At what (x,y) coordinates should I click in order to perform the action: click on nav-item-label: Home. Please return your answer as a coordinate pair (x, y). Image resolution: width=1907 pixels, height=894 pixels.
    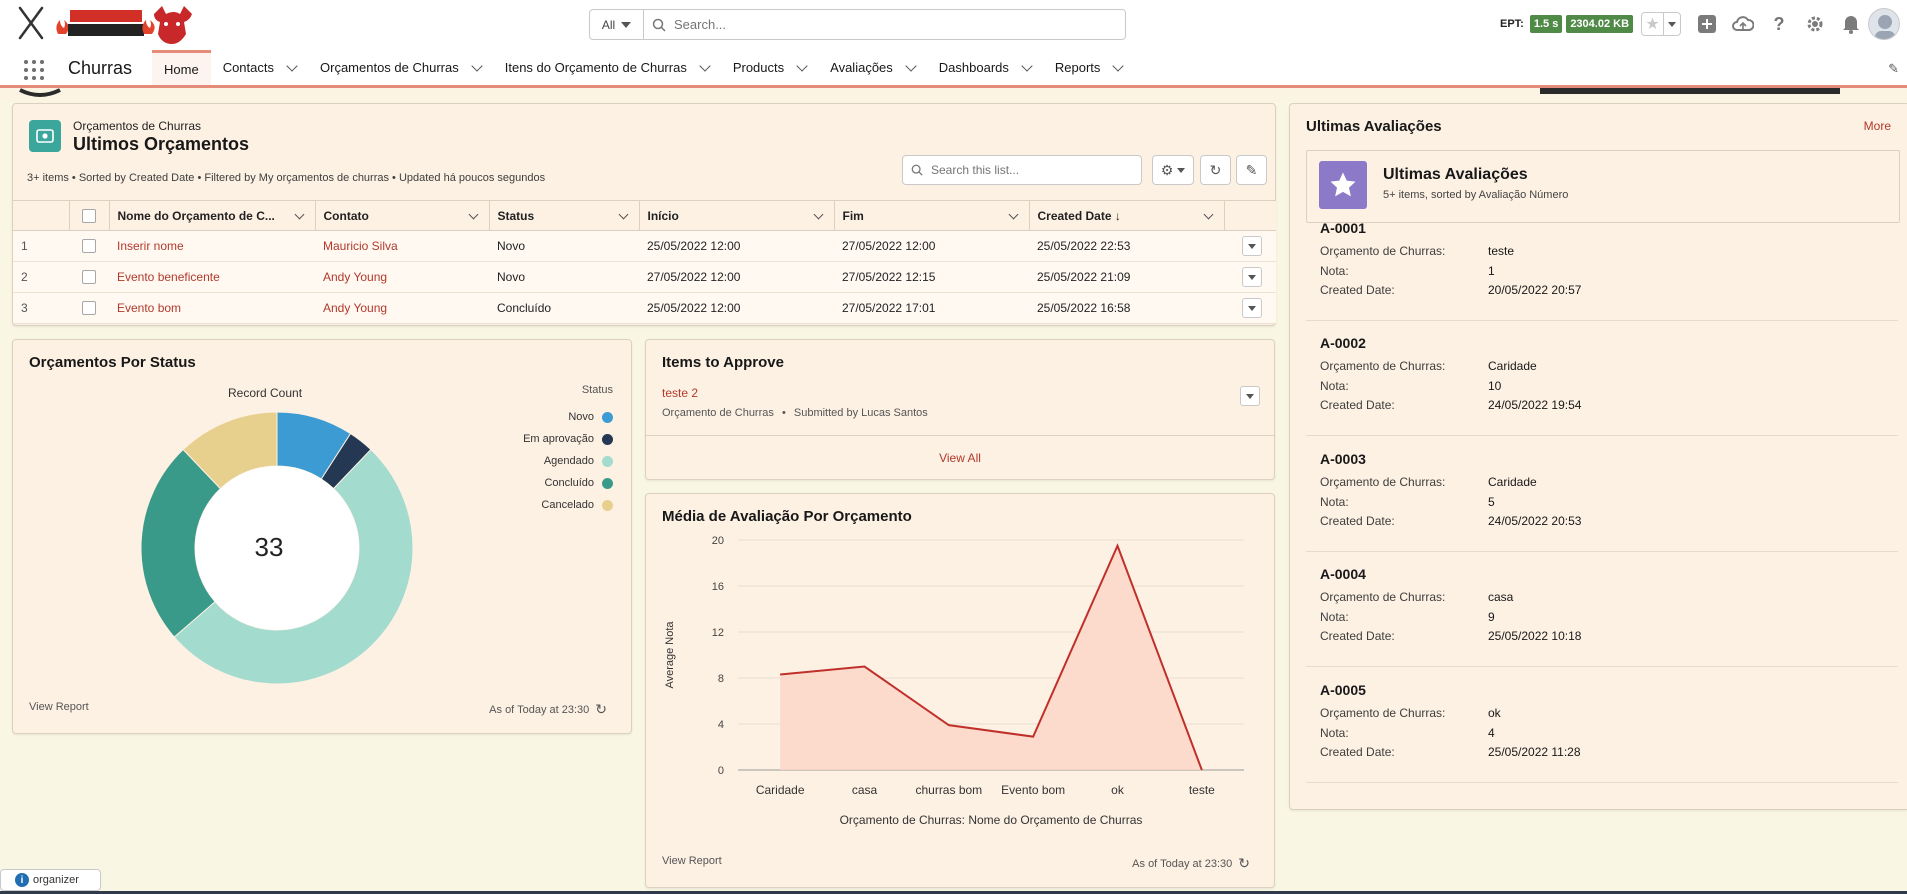
    Looking at the image, I should click on (181, 69).